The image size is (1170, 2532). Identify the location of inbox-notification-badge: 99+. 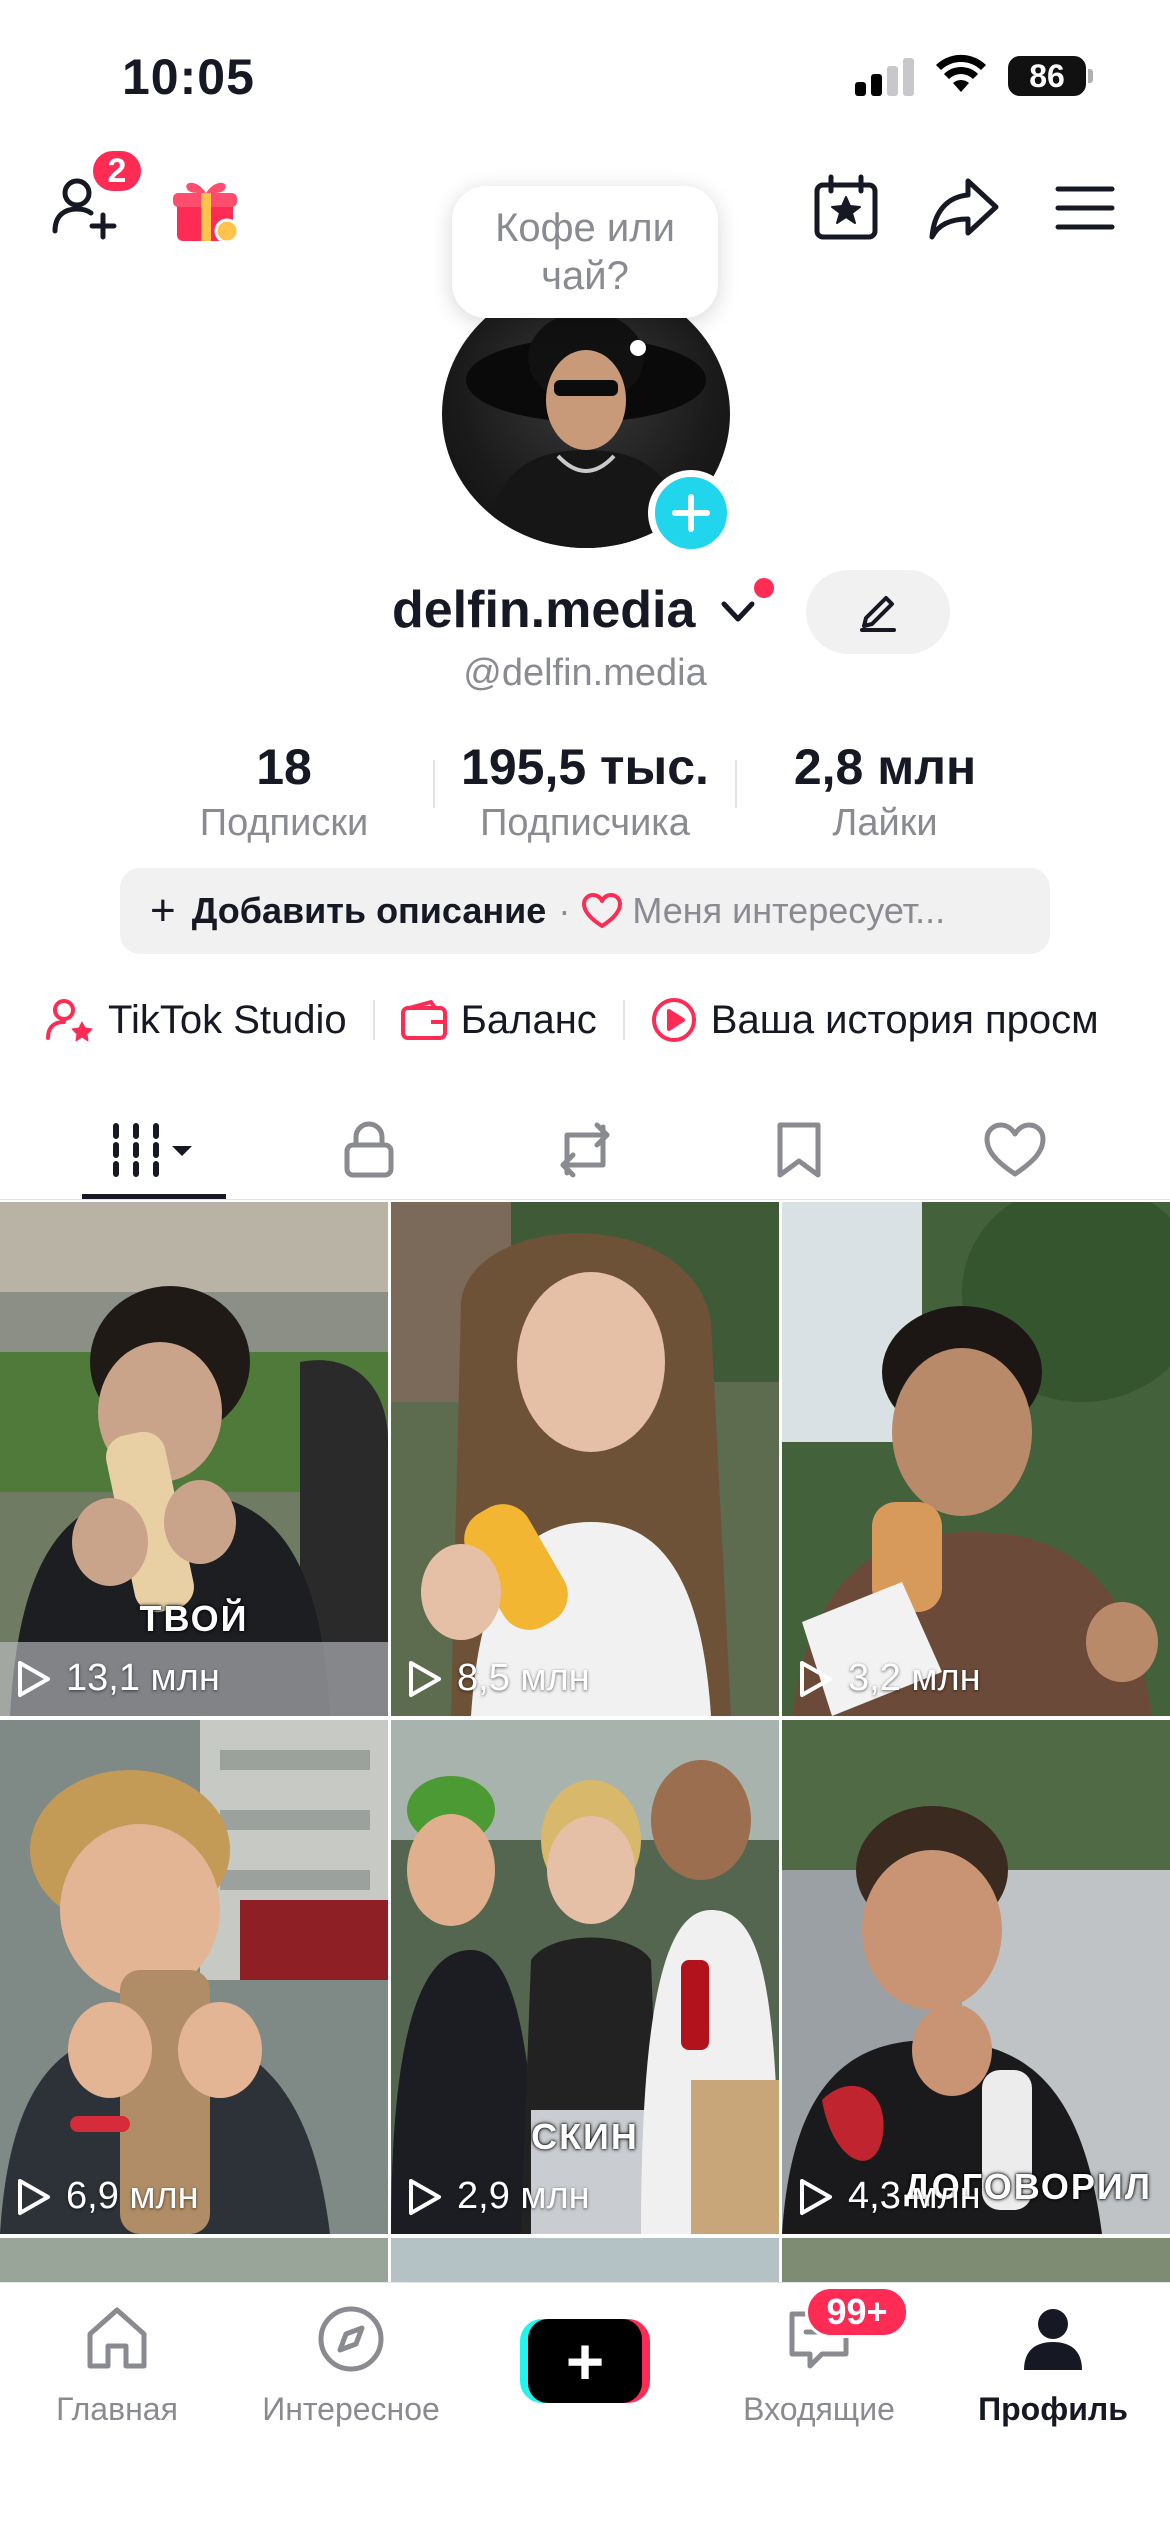
(857, 2312).